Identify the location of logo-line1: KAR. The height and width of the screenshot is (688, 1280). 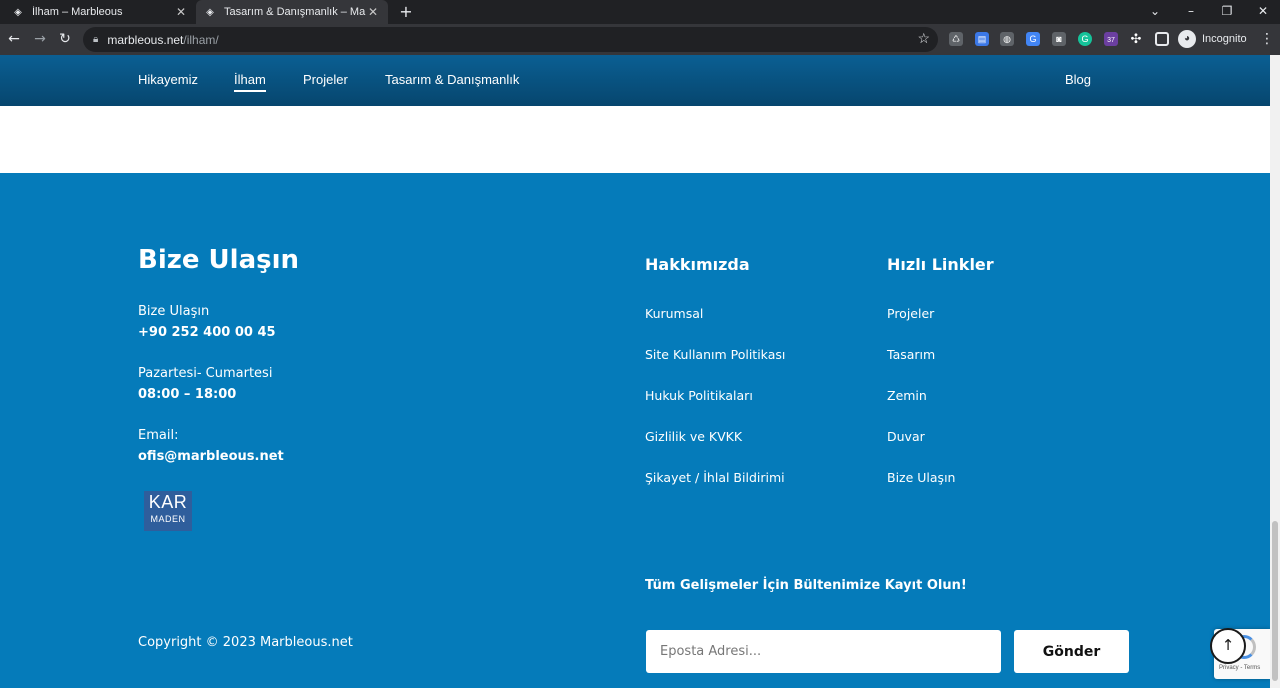
(168, 502).